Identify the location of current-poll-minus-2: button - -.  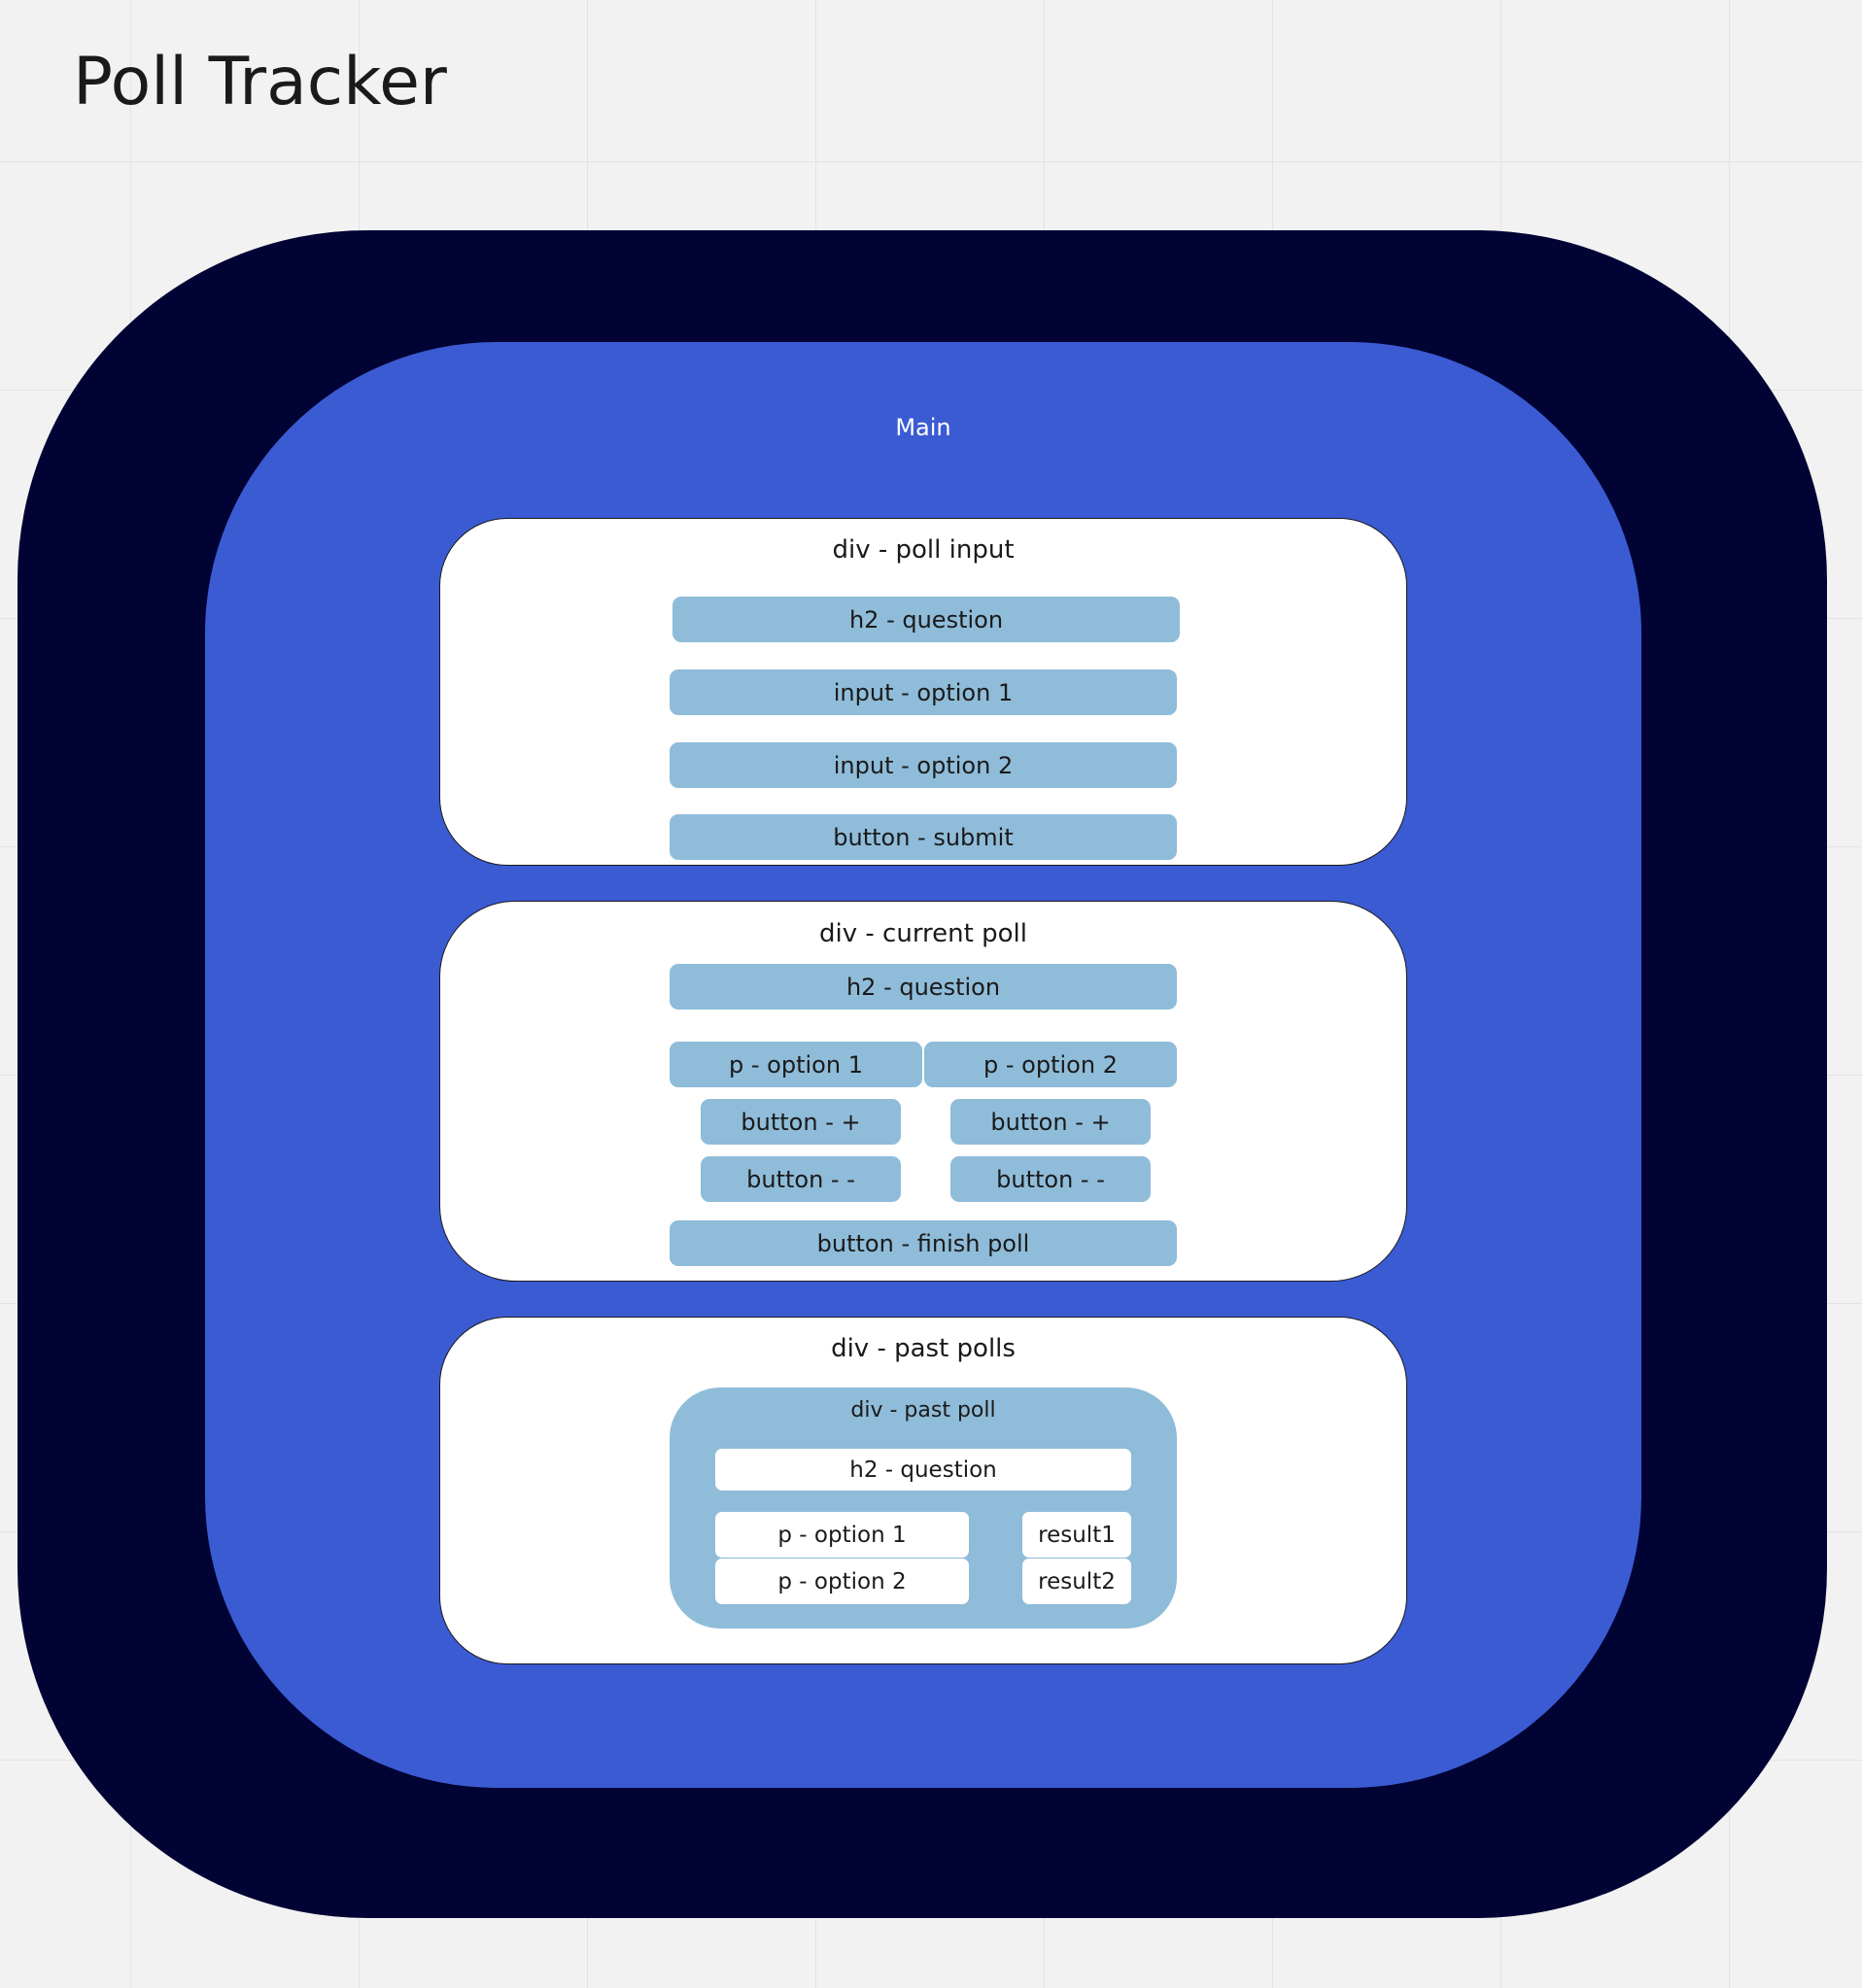
(1050, 1179).